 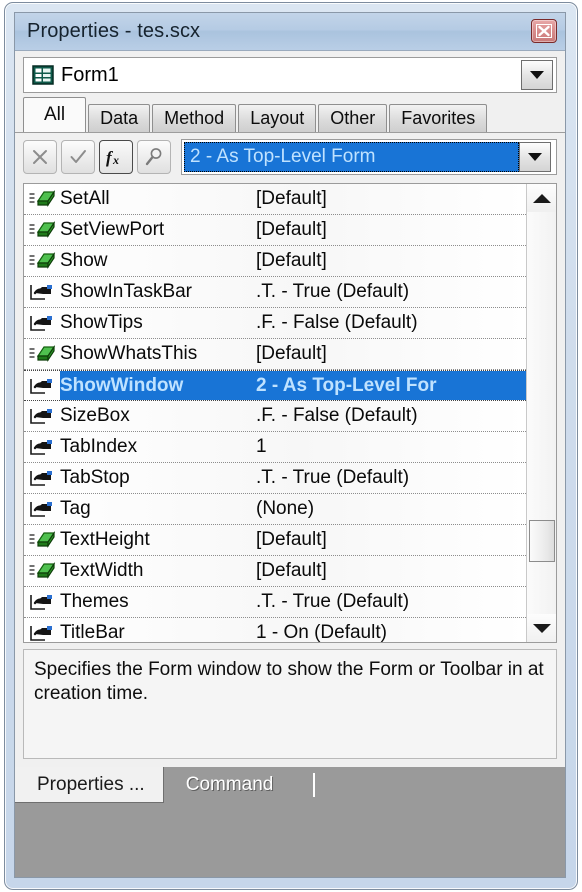 I want to click on tab-all: All, so click(x=55, y=114).